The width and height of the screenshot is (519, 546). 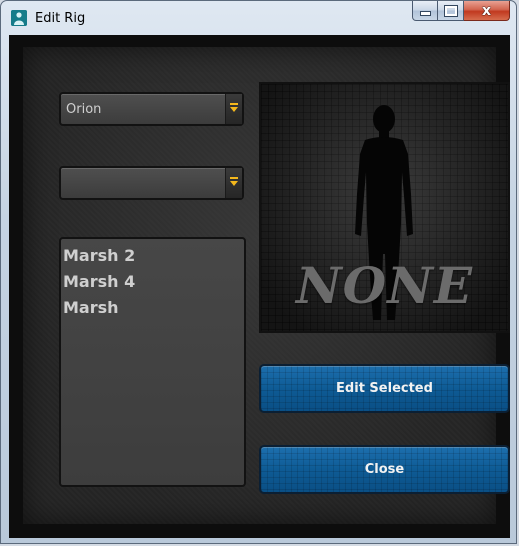 What do you see at coordinates (153, 283) in the screenshot?
I see `list-item: Marsh 4` at bounding box center [153, 283].